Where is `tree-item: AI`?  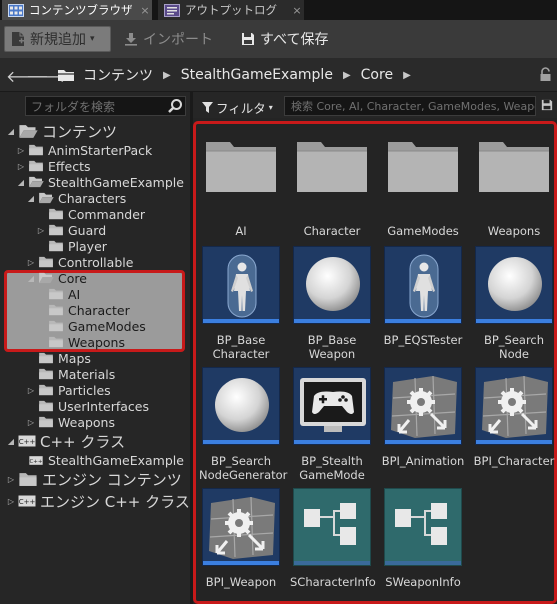 tree-item: AI is located at coordinates (58, 294).